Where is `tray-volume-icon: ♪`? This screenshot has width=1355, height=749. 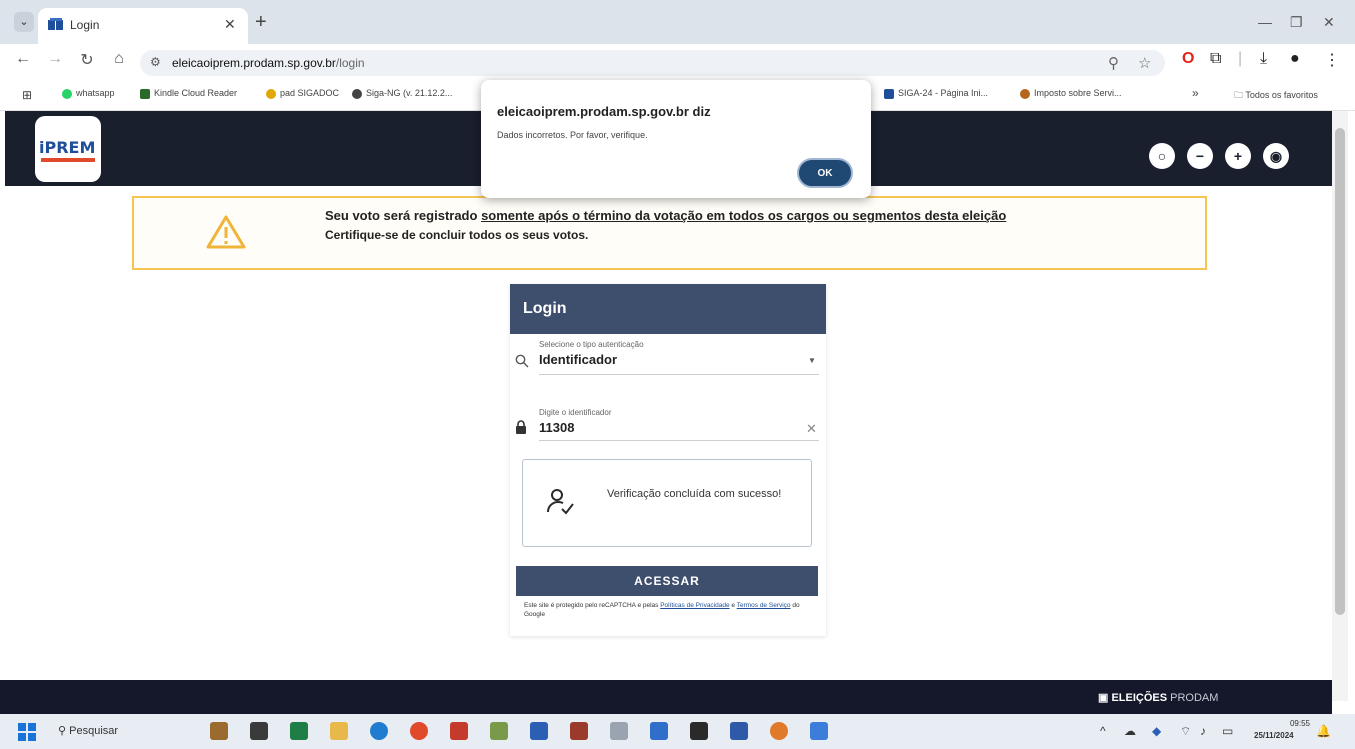
tray-volume-icon: ♪ is located at coordinates (1203, 731).